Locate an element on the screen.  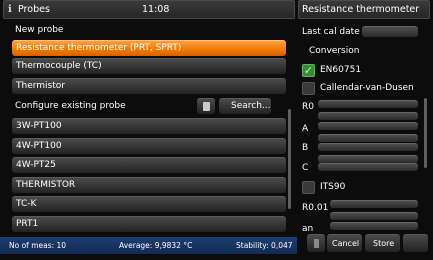
existing-probe-label: PRT1 is located at coordinates (27, 223).